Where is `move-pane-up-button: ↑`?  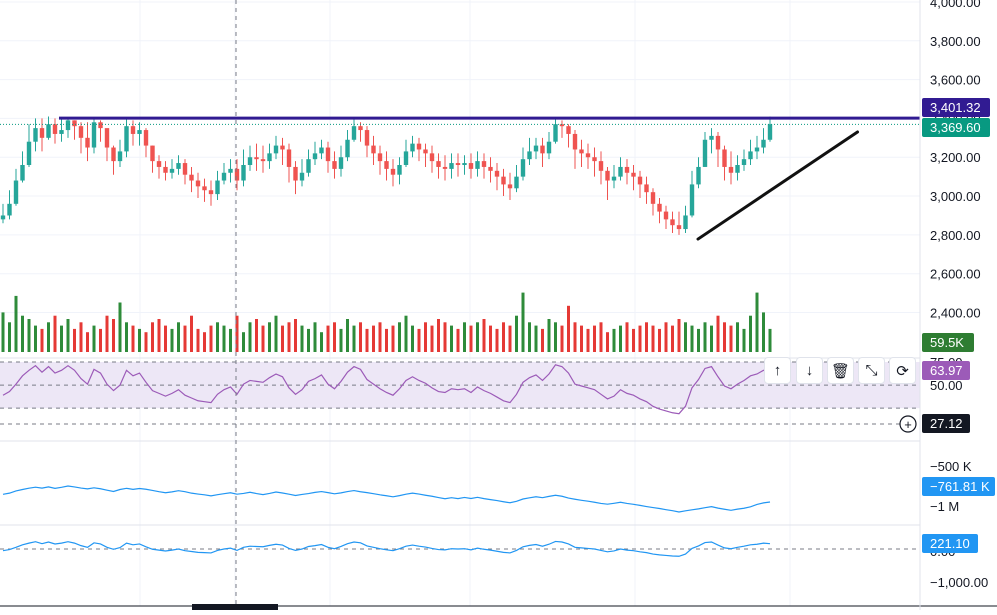 move-pane-up-button: ↑ is located at coordinates (777, 370).